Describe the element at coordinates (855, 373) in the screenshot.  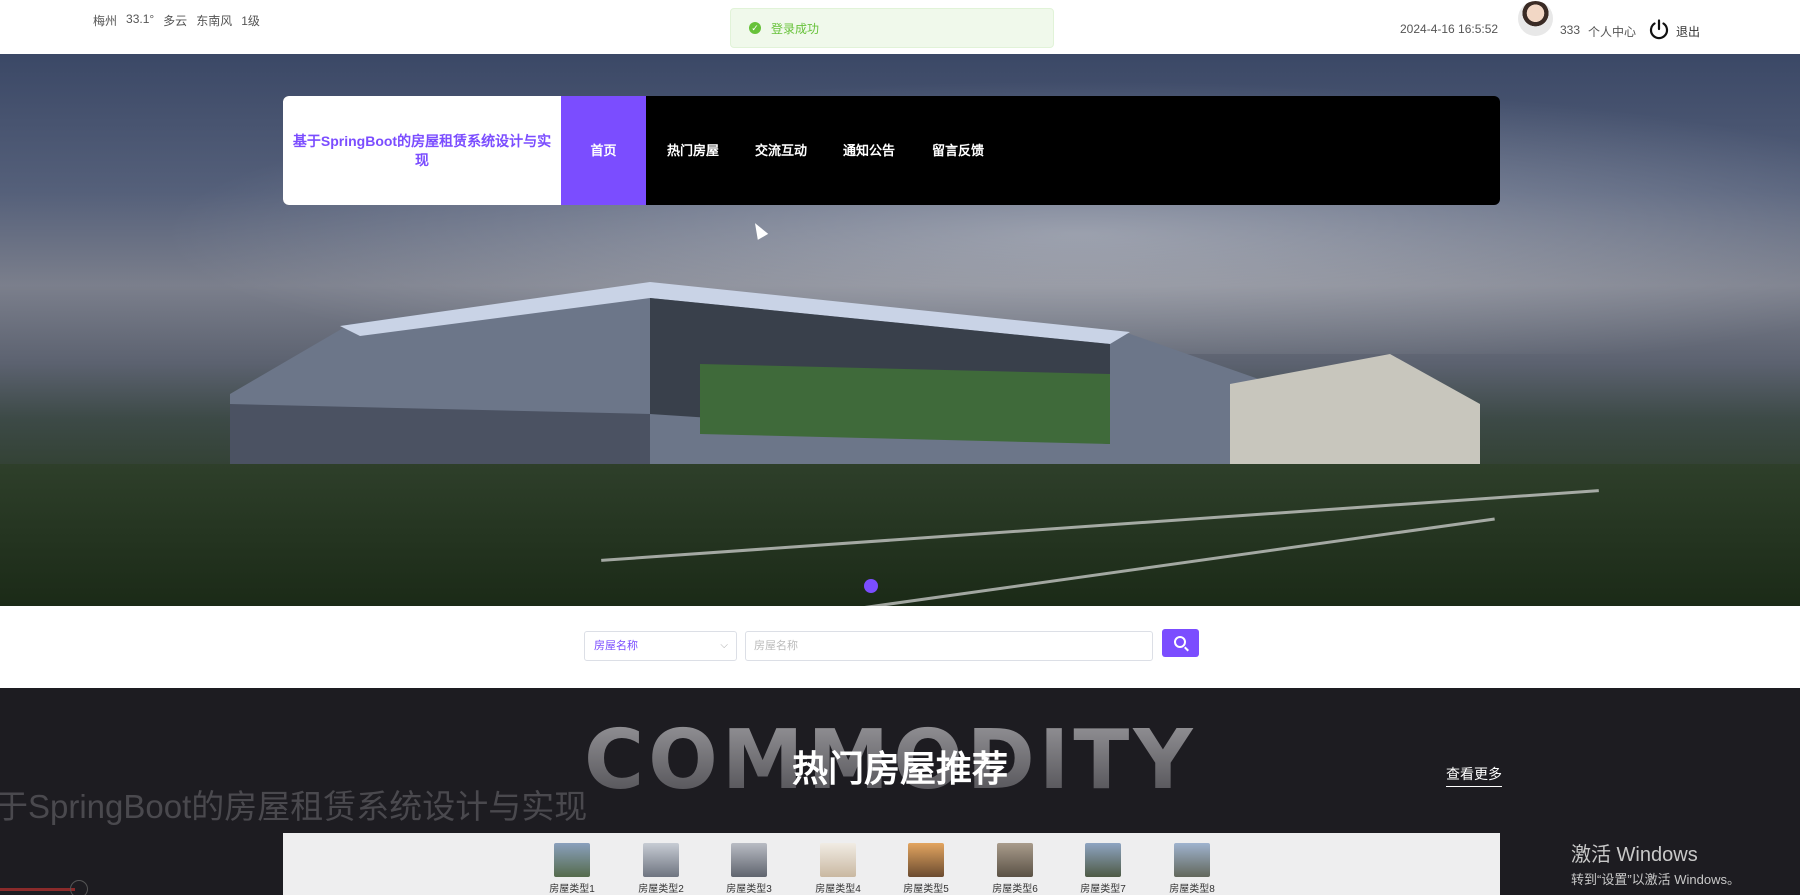
I see `banner-building-illustration` at that location.